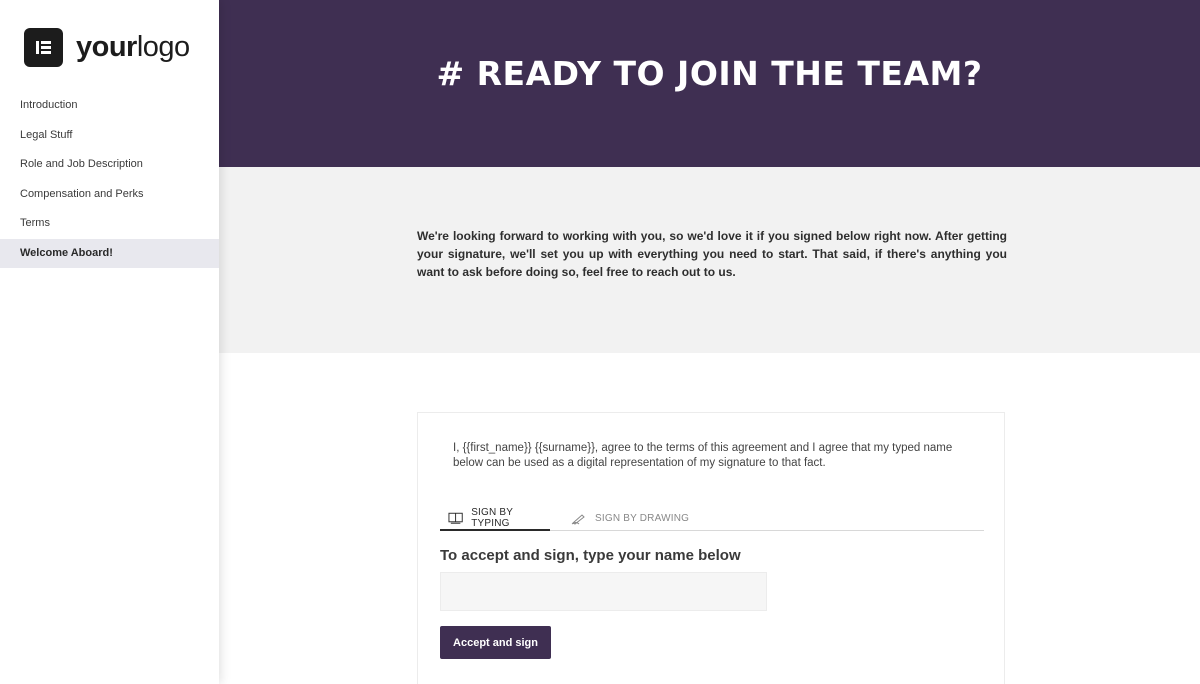 The width and height of the screenshot is (1200, 684). I want to click on sidebar-item-introduction: Introduction, so click(109, 106).